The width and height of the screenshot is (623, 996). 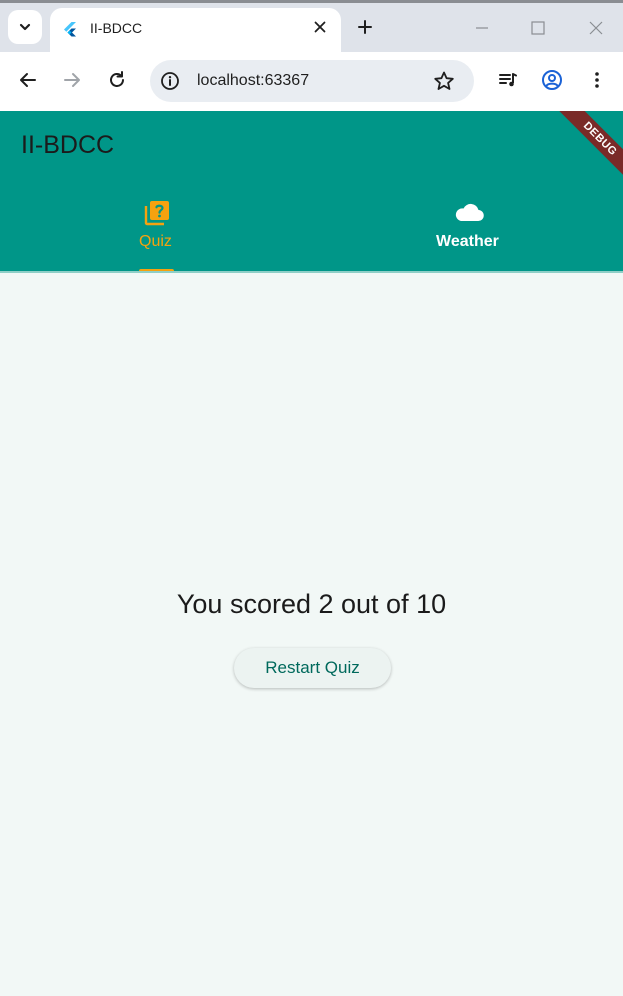 I want to click on tab-weather: Weather, so click(x=467, y=234).